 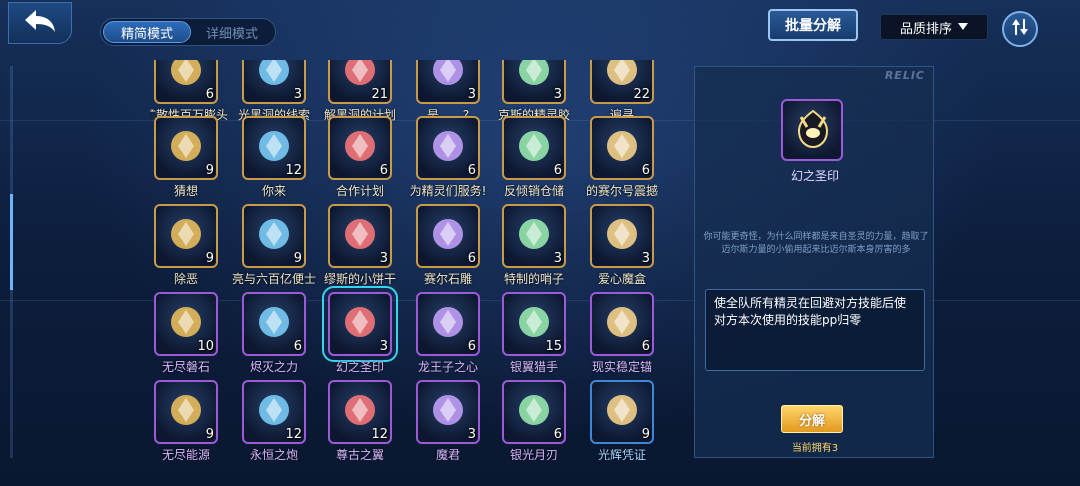 I want to click on item-slot: 15, so click(x=534, y=324).